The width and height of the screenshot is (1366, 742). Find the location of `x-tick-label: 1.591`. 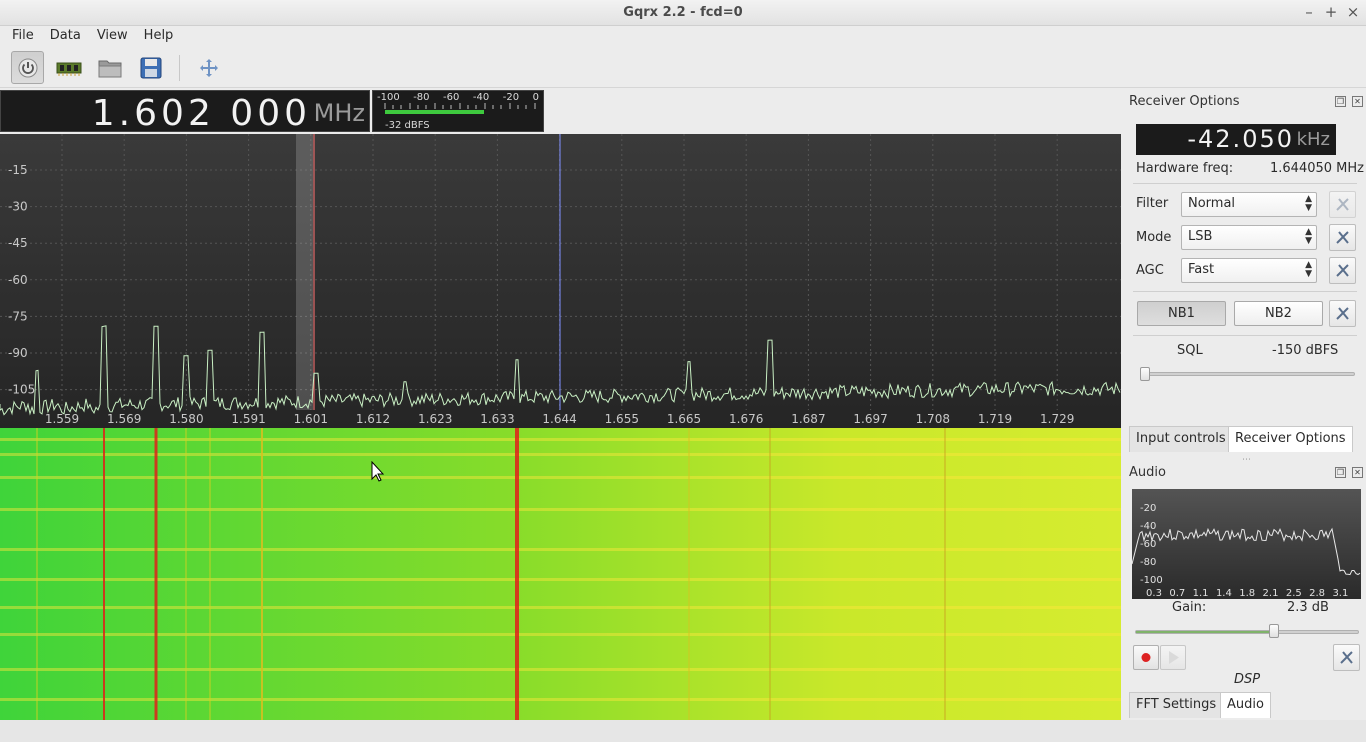

x-tick-label: 1.591 is located at coordinates (248, 419).